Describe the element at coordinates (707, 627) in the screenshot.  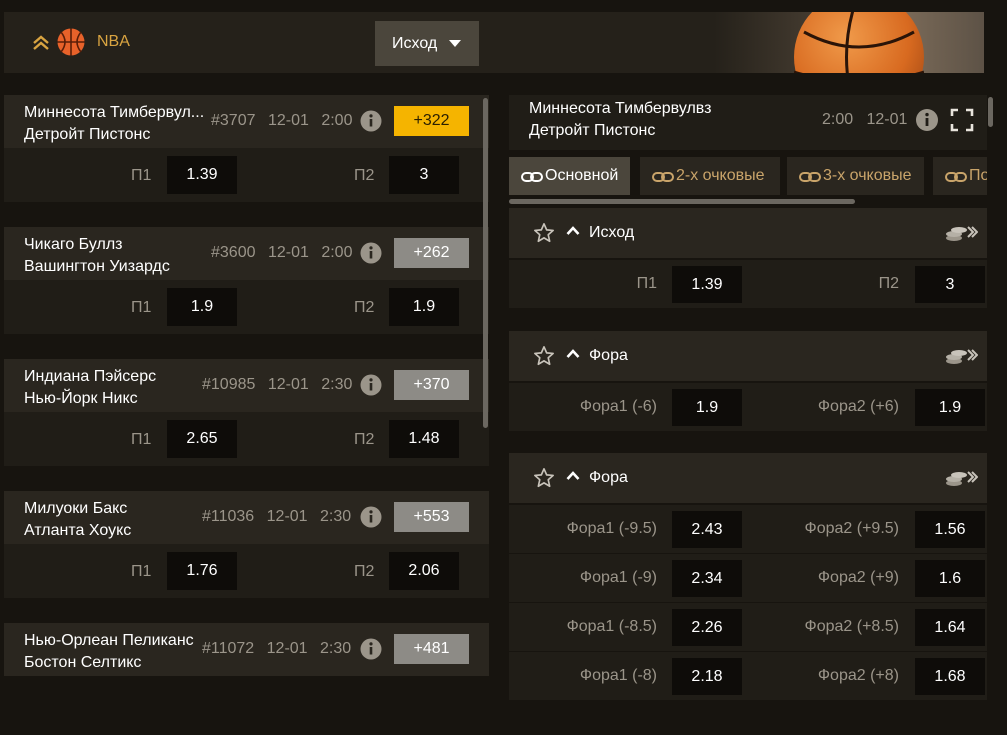
I see `odd-button-left: 2.26` at that location.